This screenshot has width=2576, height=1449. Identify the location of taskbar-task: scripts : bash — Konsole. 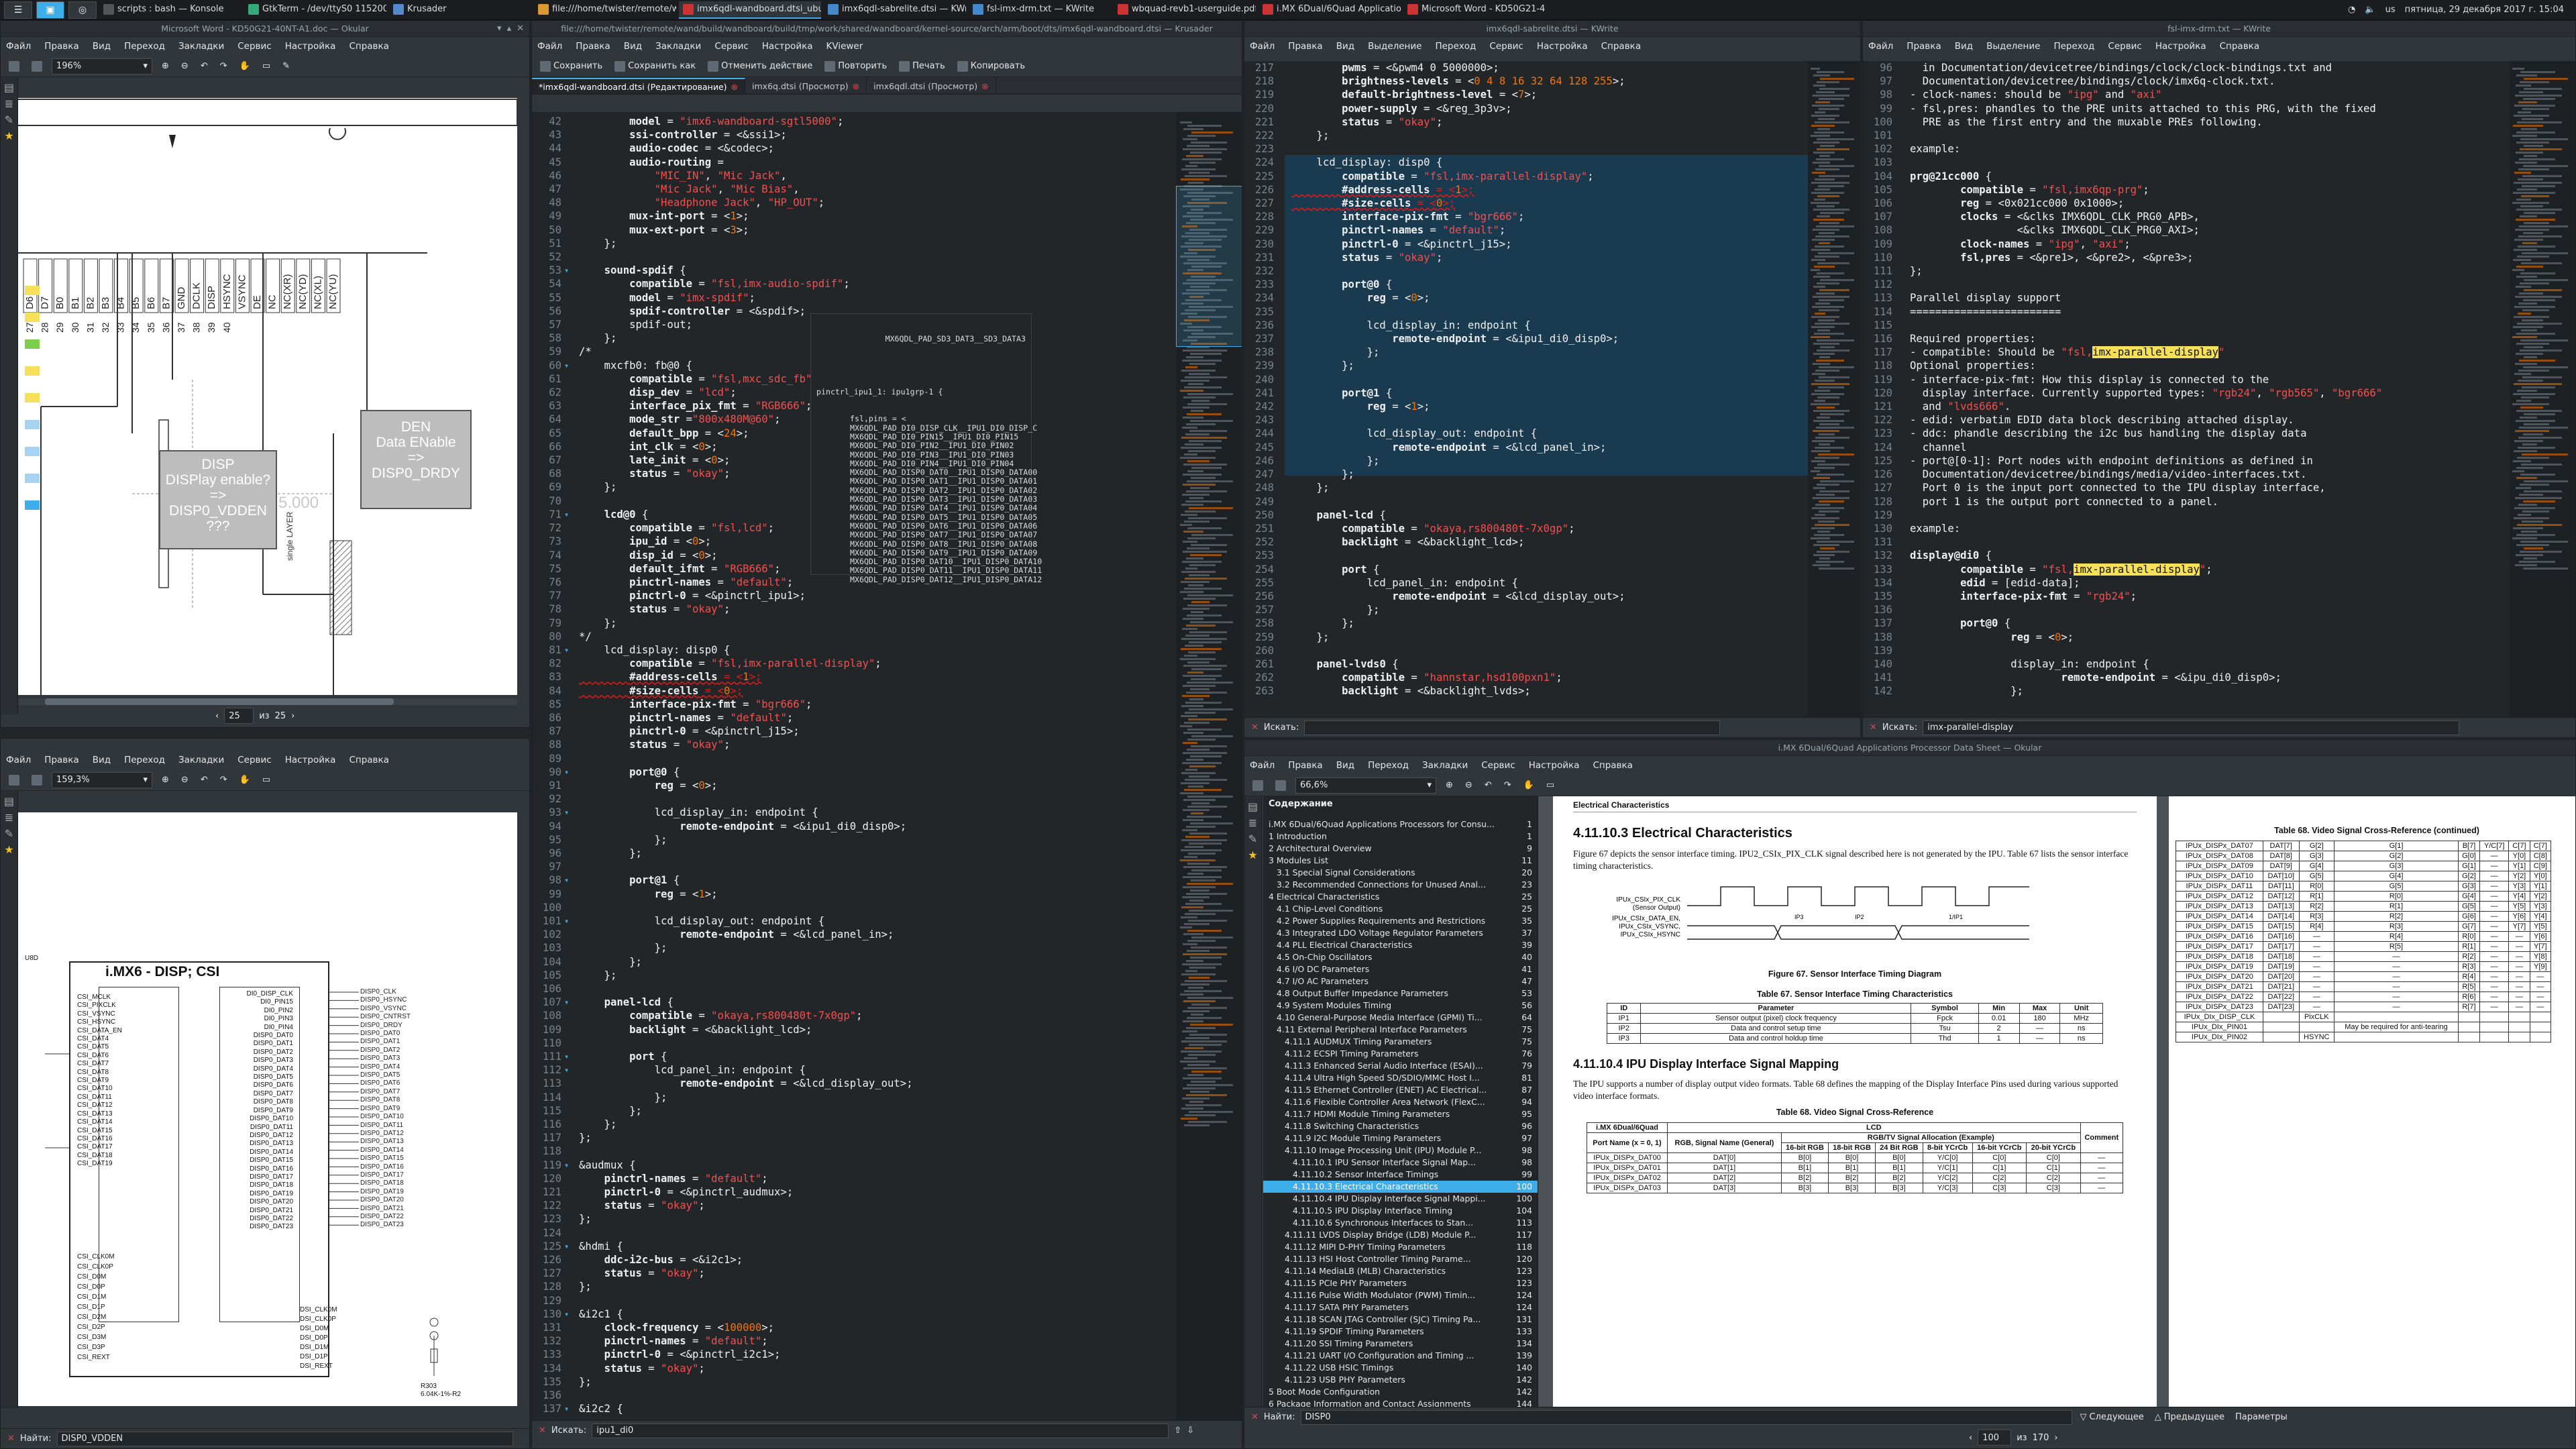
(170, 10).